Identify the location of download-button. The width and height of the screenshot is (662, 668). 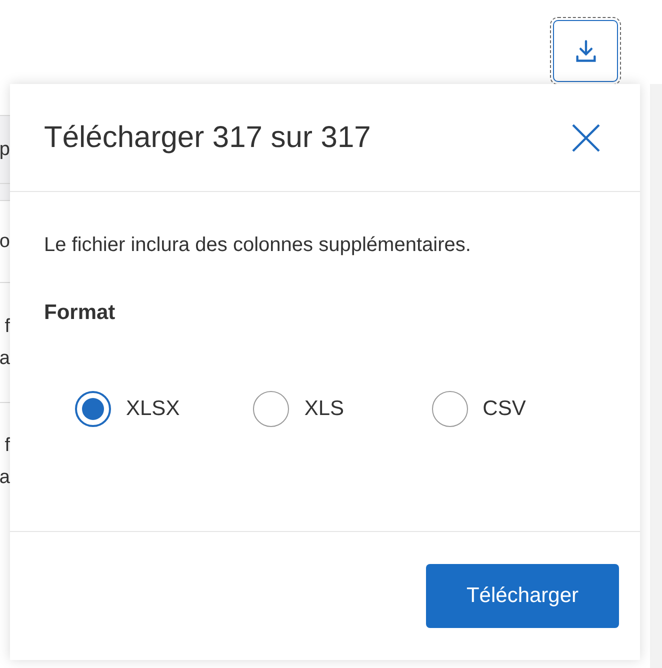
(585, 51).